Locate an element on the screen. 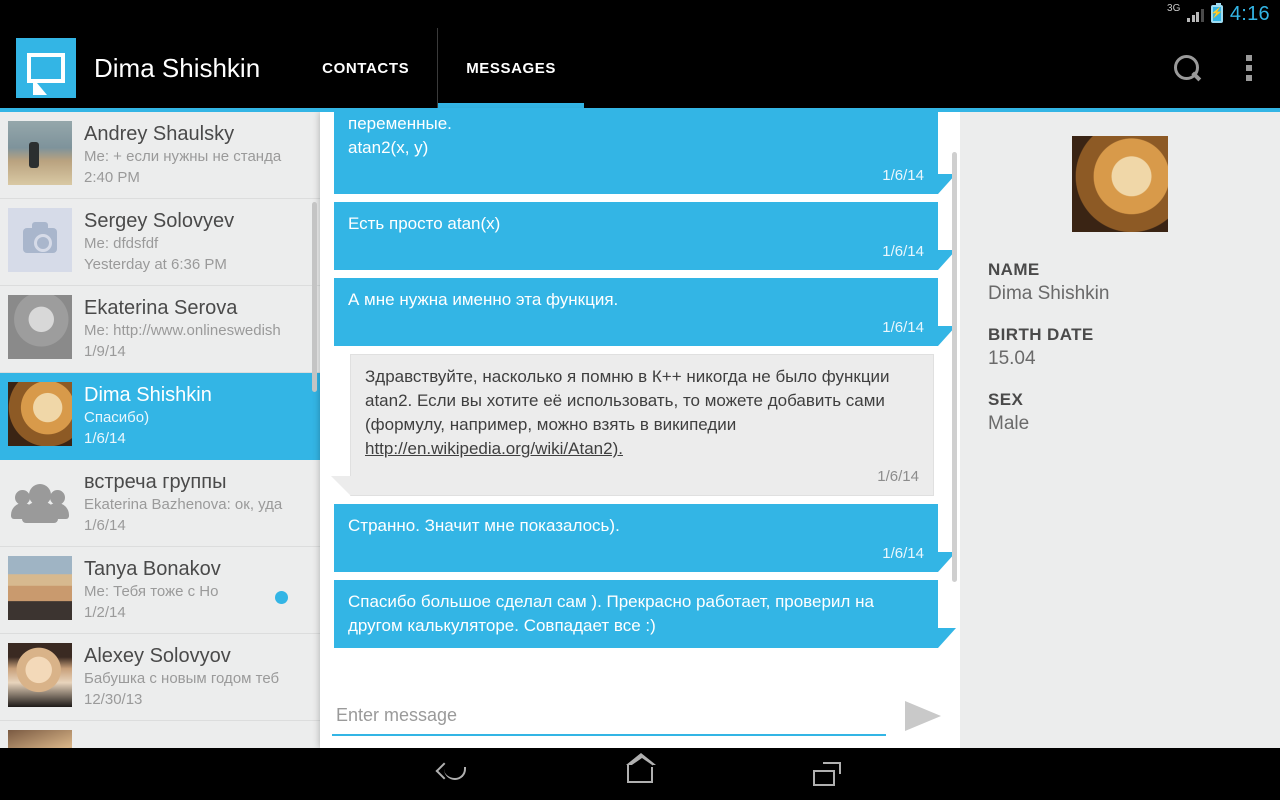 This screenshot has width=1280, height=800. contact-avatar is located at coordinates (1120, 184).